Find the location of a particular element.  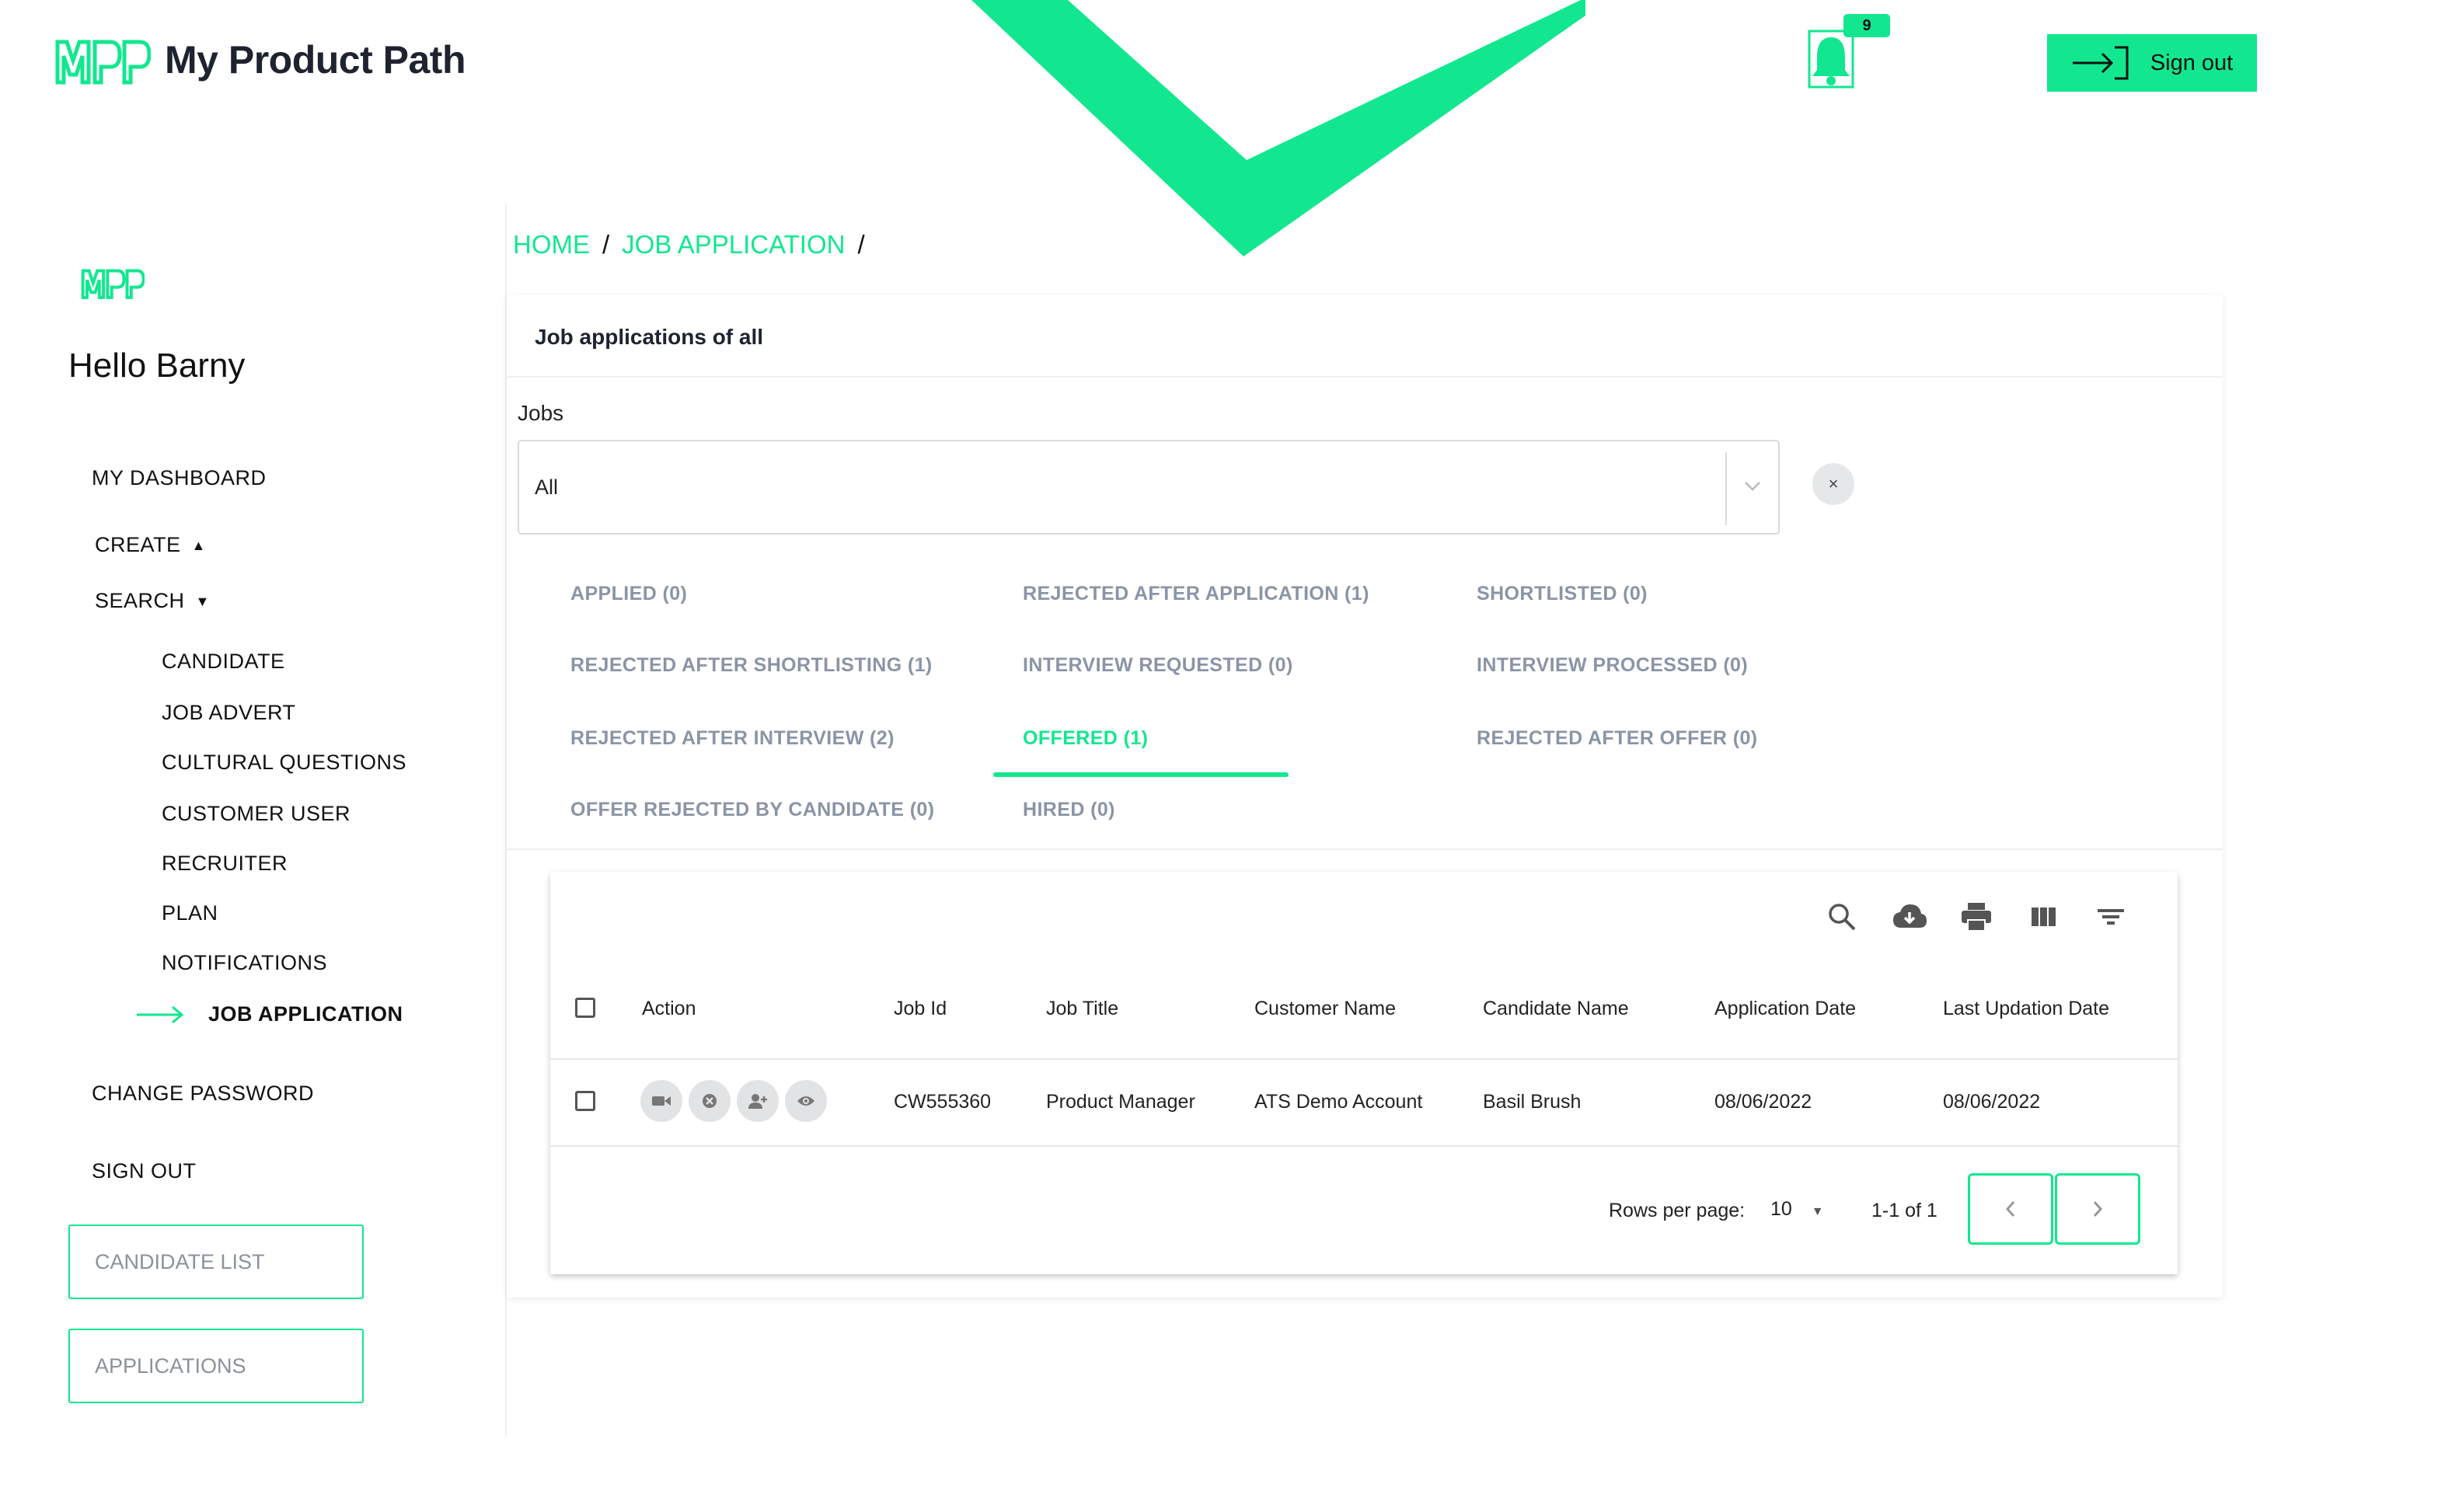

sidebar-logo is located at coordinates (113, 285).